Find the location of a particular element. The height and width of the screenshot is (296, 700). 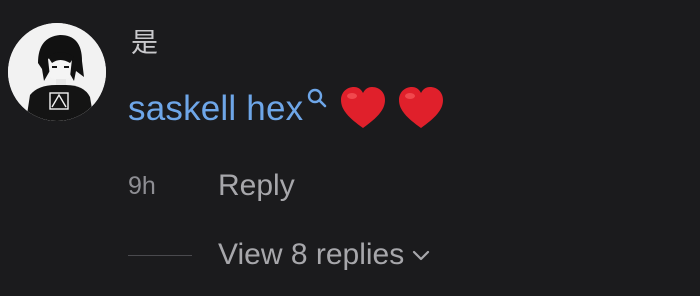

avatar-image is located at coordinates (57, 72).